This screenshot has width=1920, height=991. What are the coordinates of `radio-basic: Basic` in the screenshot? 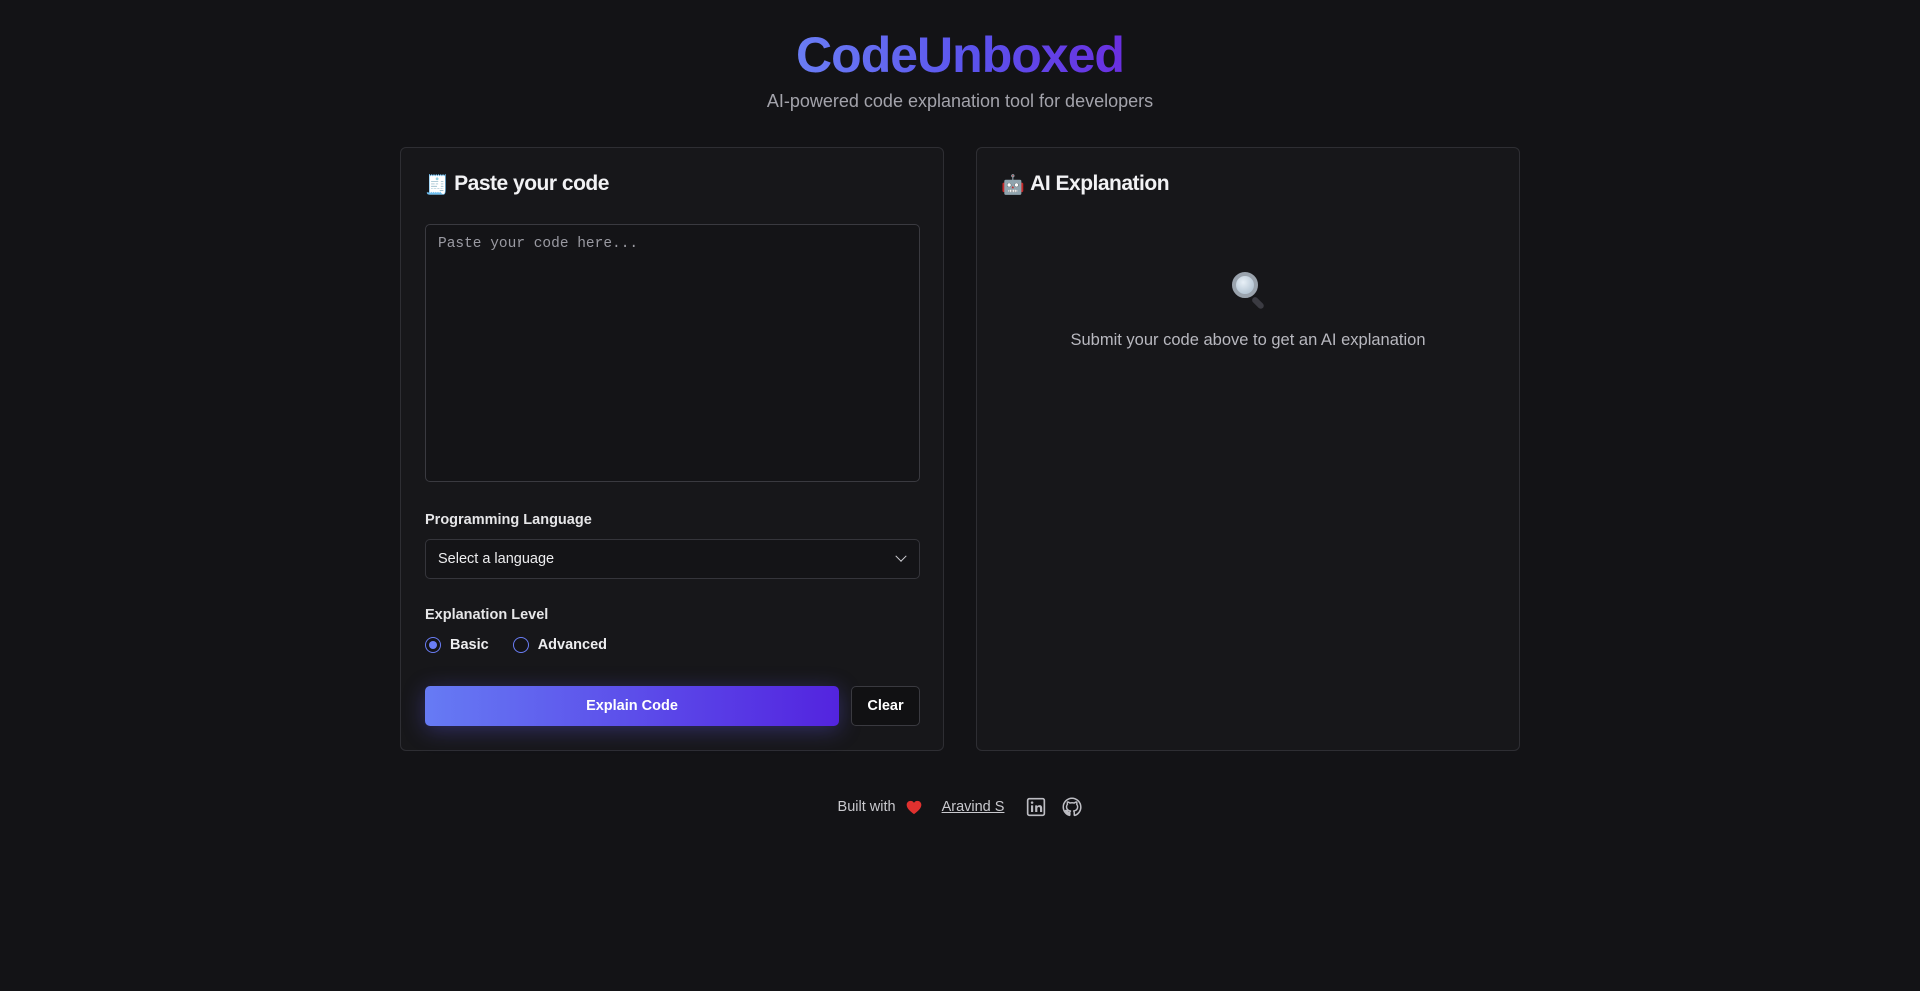 It's located at (457, 645).